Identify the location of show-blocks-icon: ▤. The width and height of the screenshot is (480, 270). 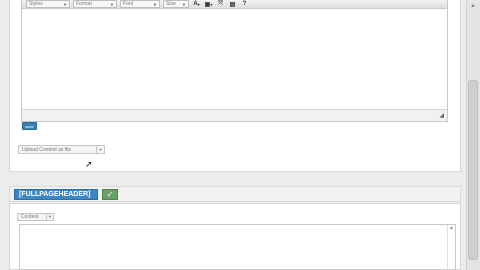
(232, 4).